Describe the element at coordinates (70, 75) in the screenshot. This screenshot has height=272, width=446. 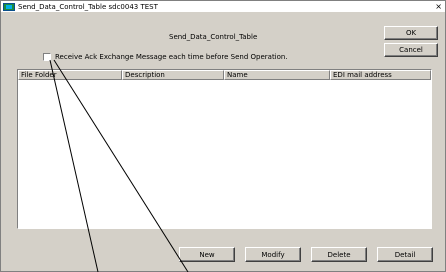
I see `column-header-file-folder: File Folder` at that location.